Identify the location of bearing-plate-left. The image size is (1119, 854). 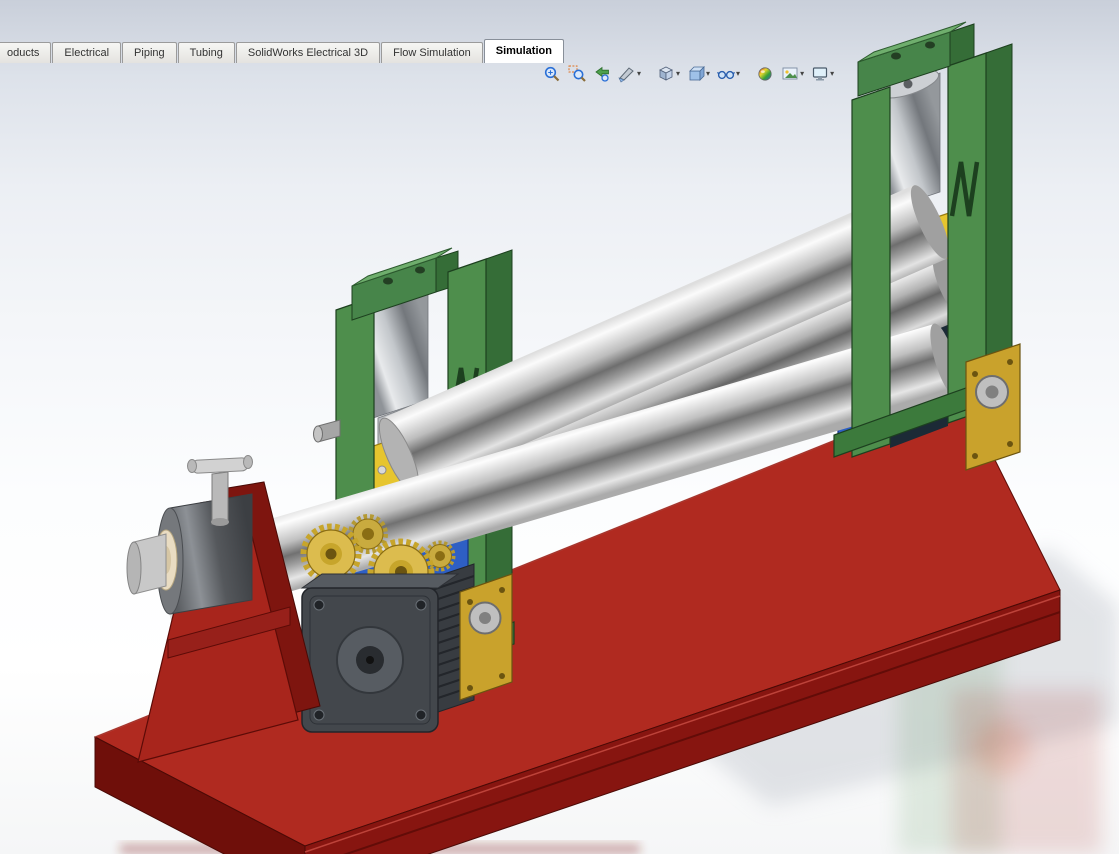
(486, 637).